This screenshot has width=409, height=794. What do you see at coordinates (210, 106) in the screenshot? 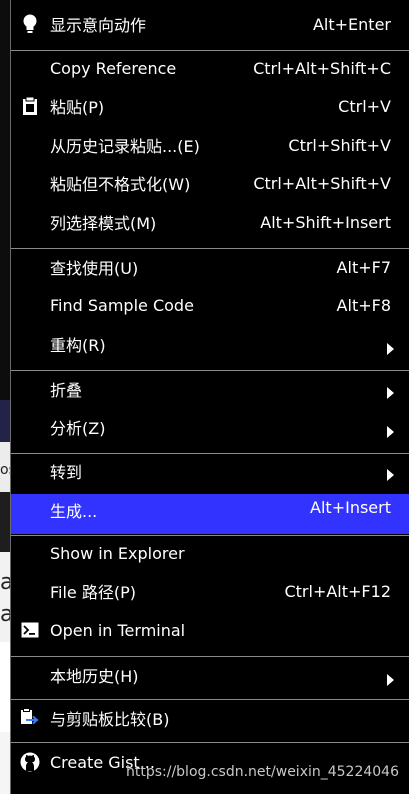
I see `menu-item-paste: 粘贴(P) Ctrl+V` at bounding box center [210, 106].